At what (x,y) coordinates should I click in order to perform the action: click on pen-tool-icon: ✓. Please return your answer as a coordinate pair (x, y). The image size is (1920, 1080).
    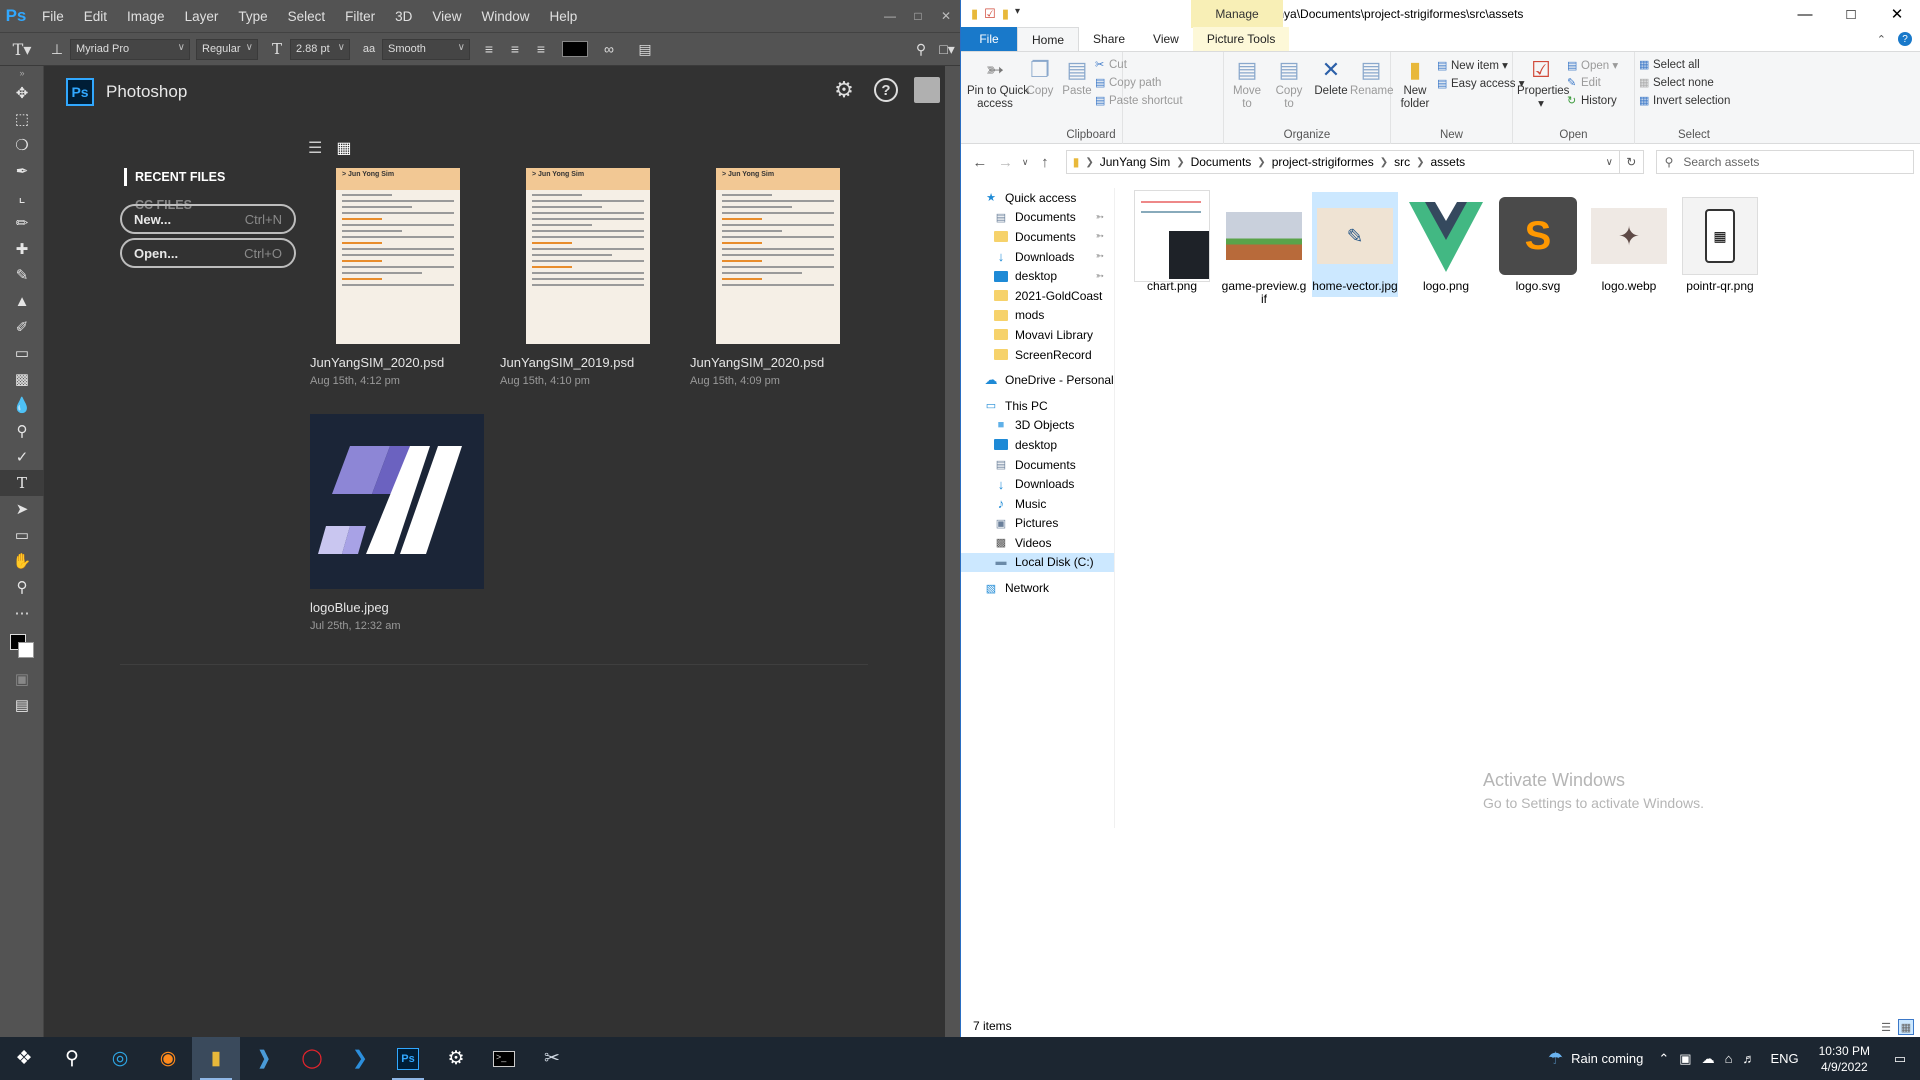
    Looking at the image, I should click on (22, 457).